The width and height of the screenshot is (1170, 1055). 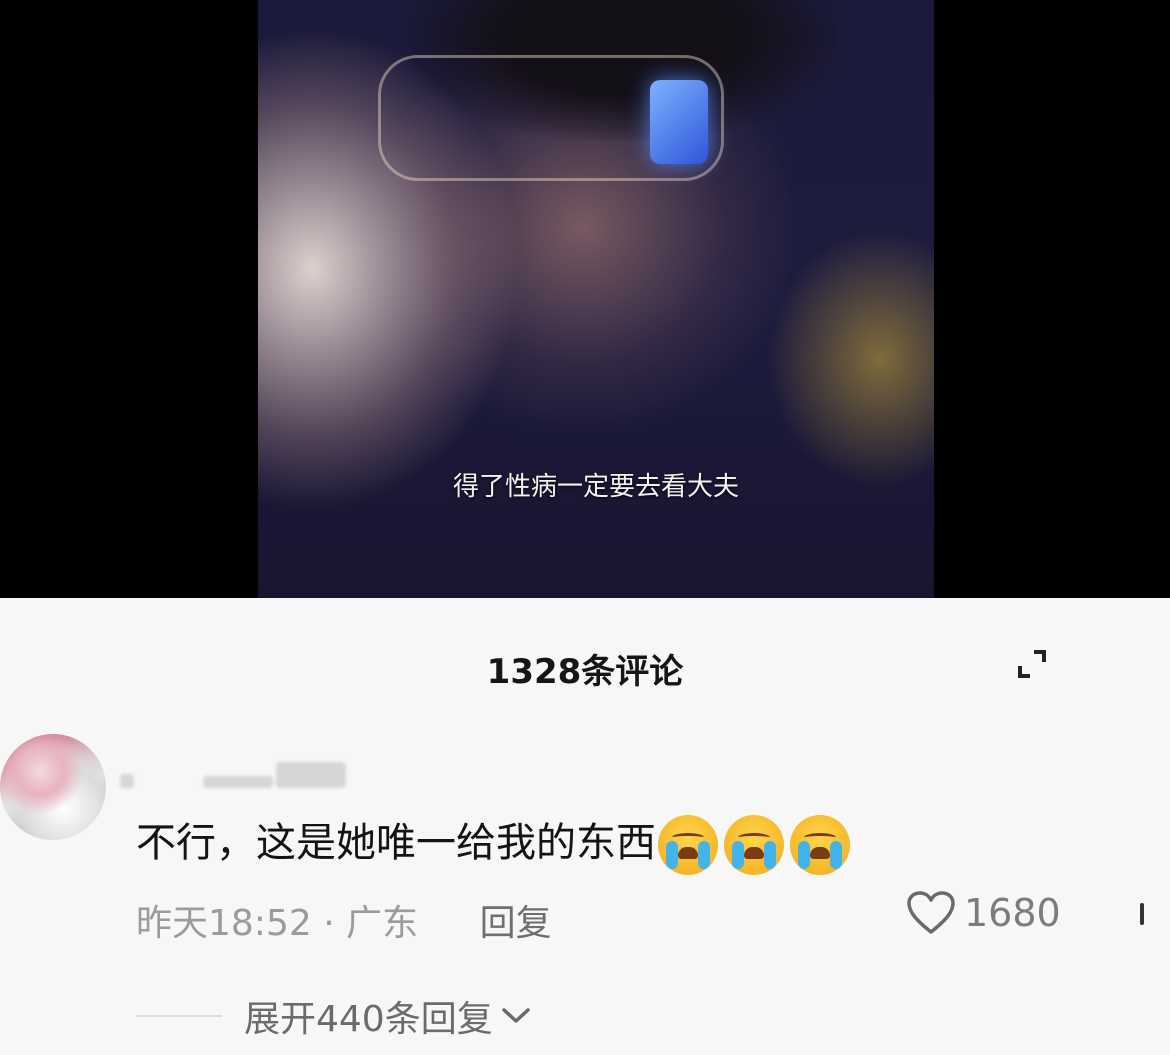 What do you see at coordinates (516, 923) in the screenshot?
I see `reply-button: 回复` at bounding box center [516, 923].